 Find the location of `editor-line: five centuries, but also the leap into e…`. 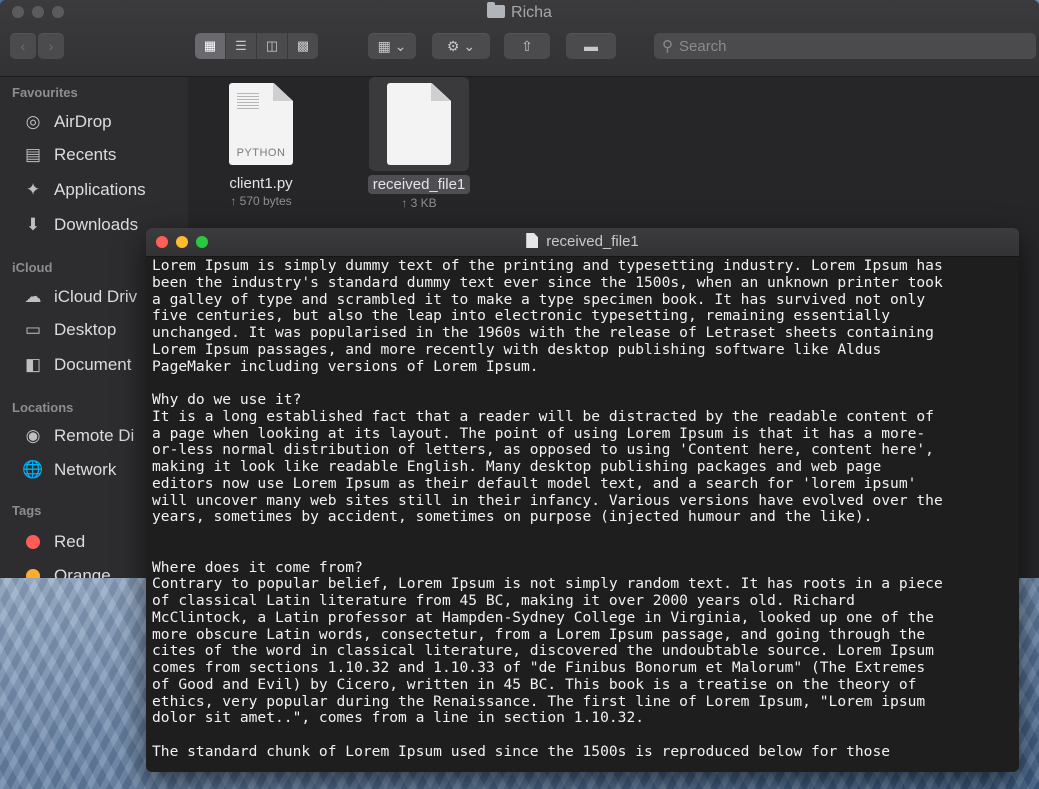

editor-line: five centuries, but also the leap into e… is located at coordinates (521, 316).